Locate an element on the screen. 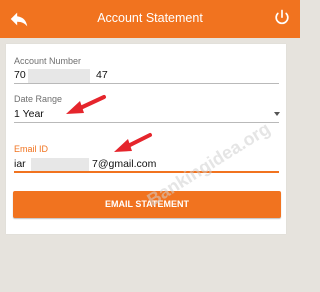 Image resolution: width=320 pixels, height=292 pixels. annotation-arrow-email is located at coordinates (133, 142).